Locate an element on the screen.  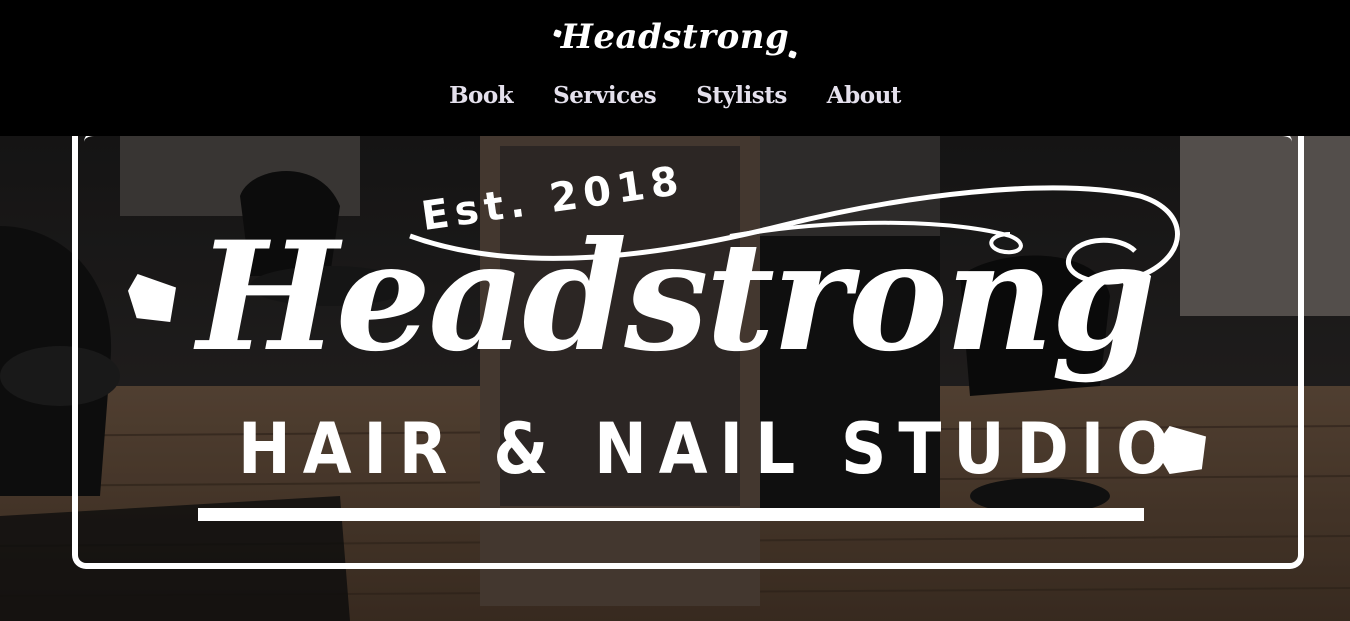
brand-name: Headstrong is located at coordinates (675, 37).